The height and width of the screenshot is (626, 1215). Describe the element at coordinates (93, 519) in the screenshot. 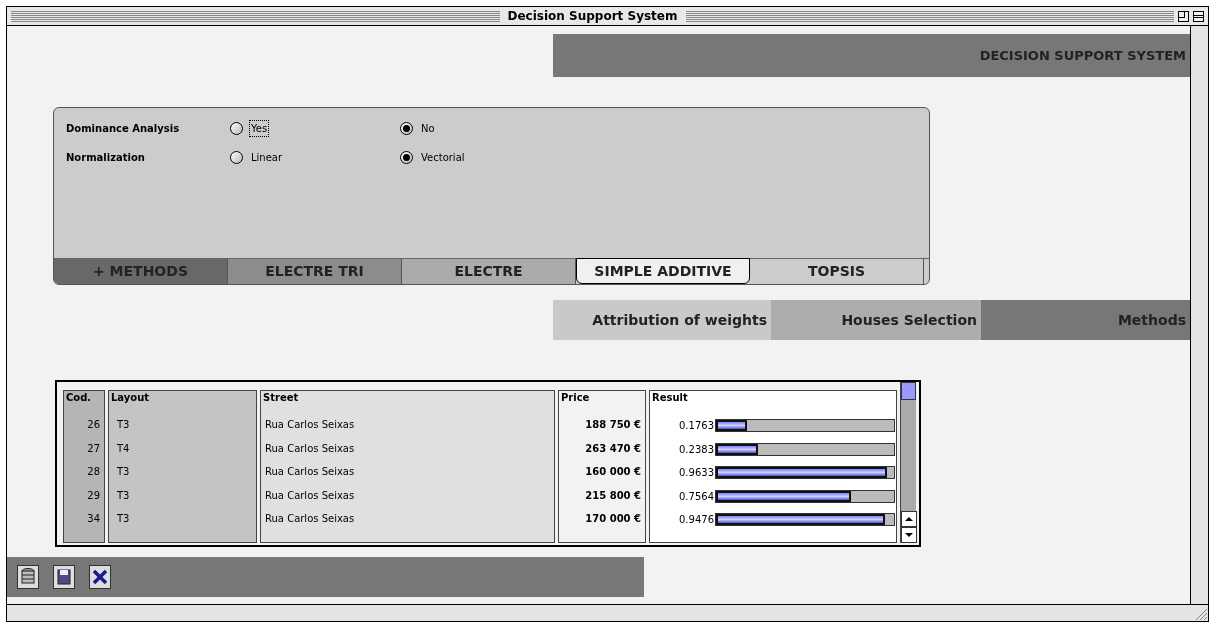

I see `table-cell-text: 34` at that location.